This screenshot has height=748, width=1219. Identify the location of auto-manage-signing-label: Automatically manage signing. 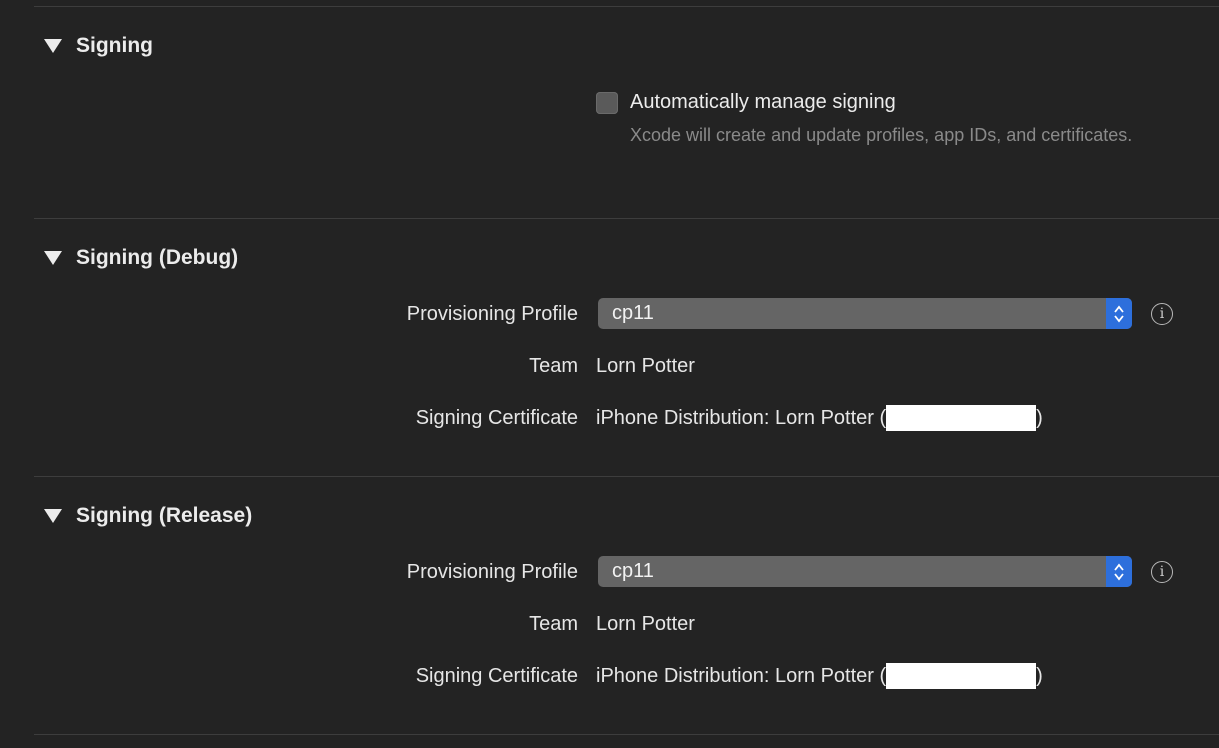
(763, 102).